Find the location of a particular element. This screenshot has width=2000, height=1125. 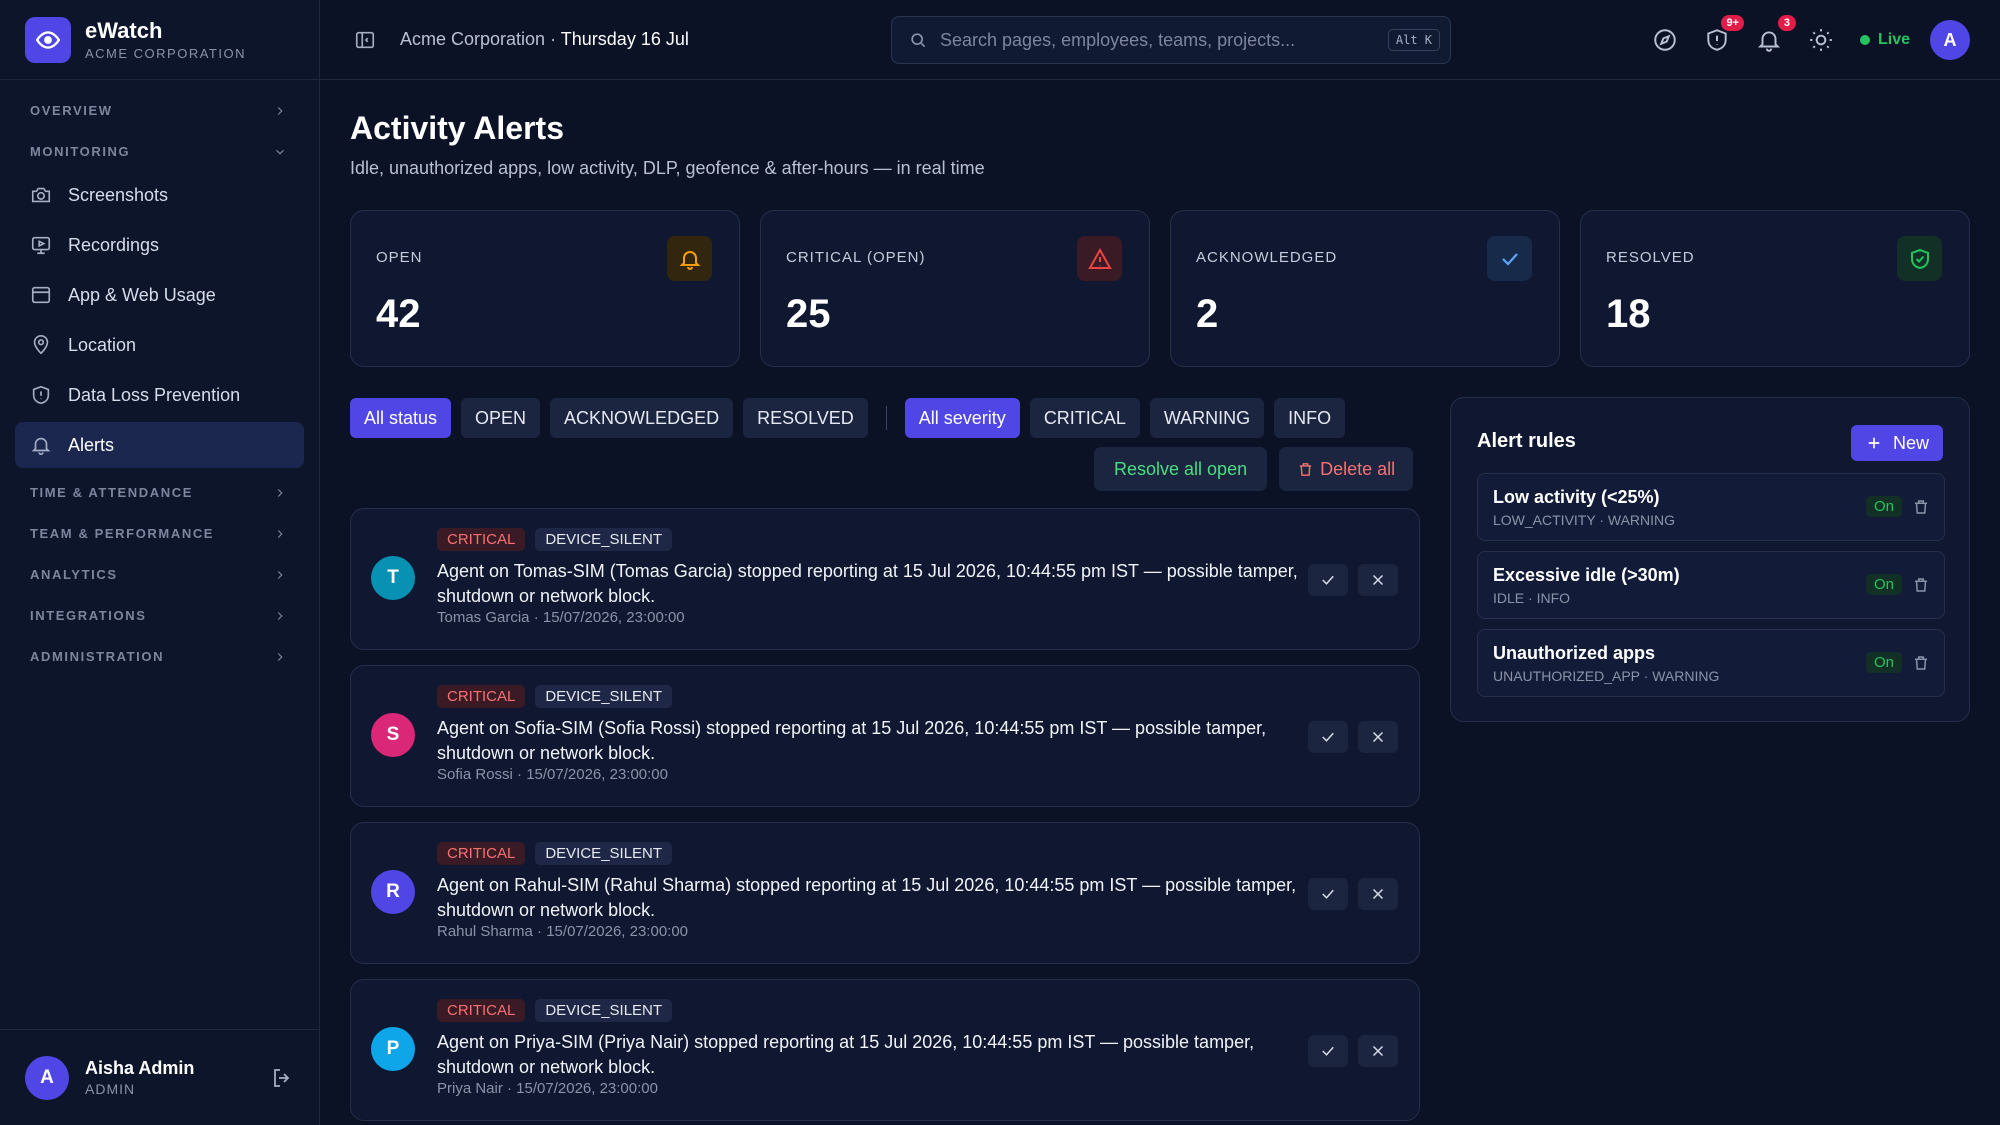

stat-value: 2 is located at coordinates (1207, 314).